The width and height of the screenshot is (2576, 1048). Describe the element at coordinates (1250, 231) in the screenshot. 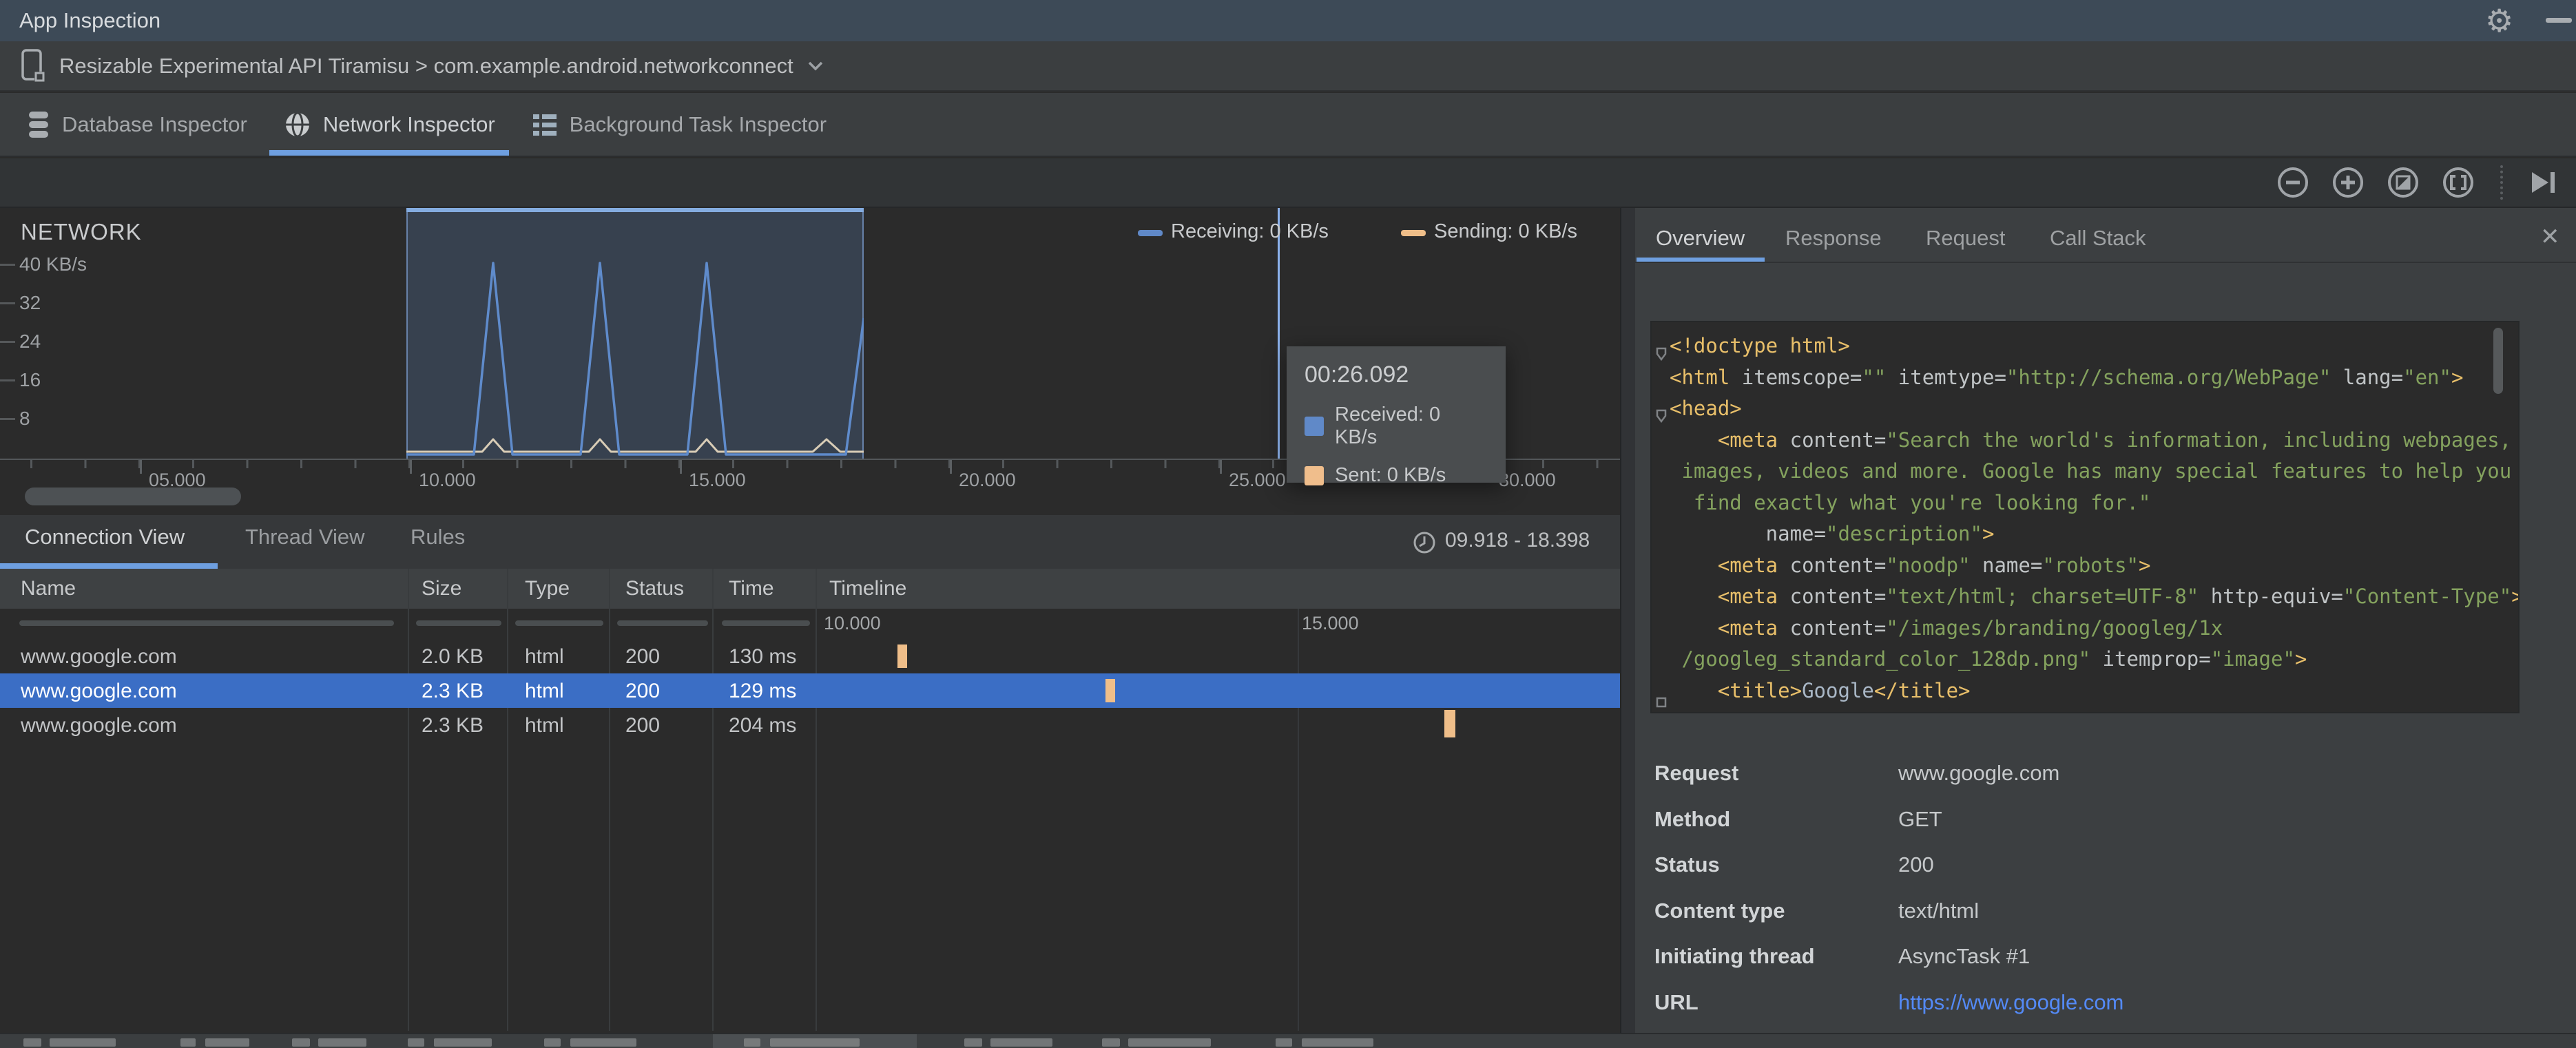

I see `legend-receiving-label: Receiving: 0 KB/s` at that location.